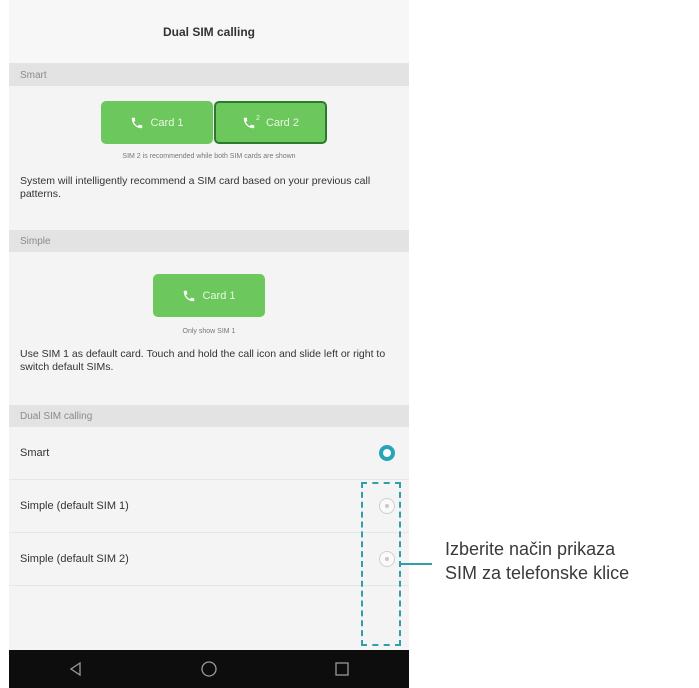 This screenshot has width=699, height=688. I want to click on navigation-bar, so click(209, 669).